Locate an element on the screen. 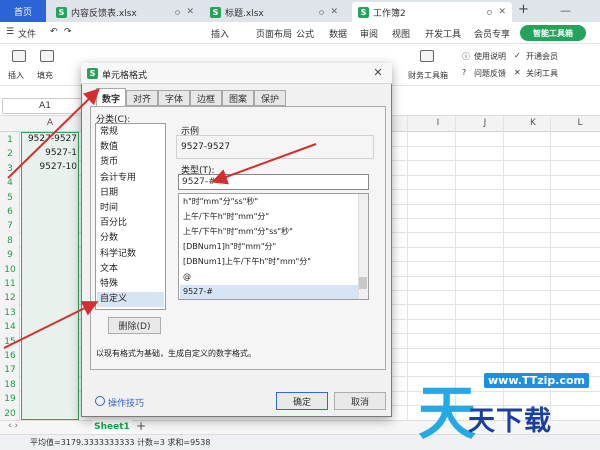  sheet-nav-icon: ‹ › is located at coordinates (13, 426).